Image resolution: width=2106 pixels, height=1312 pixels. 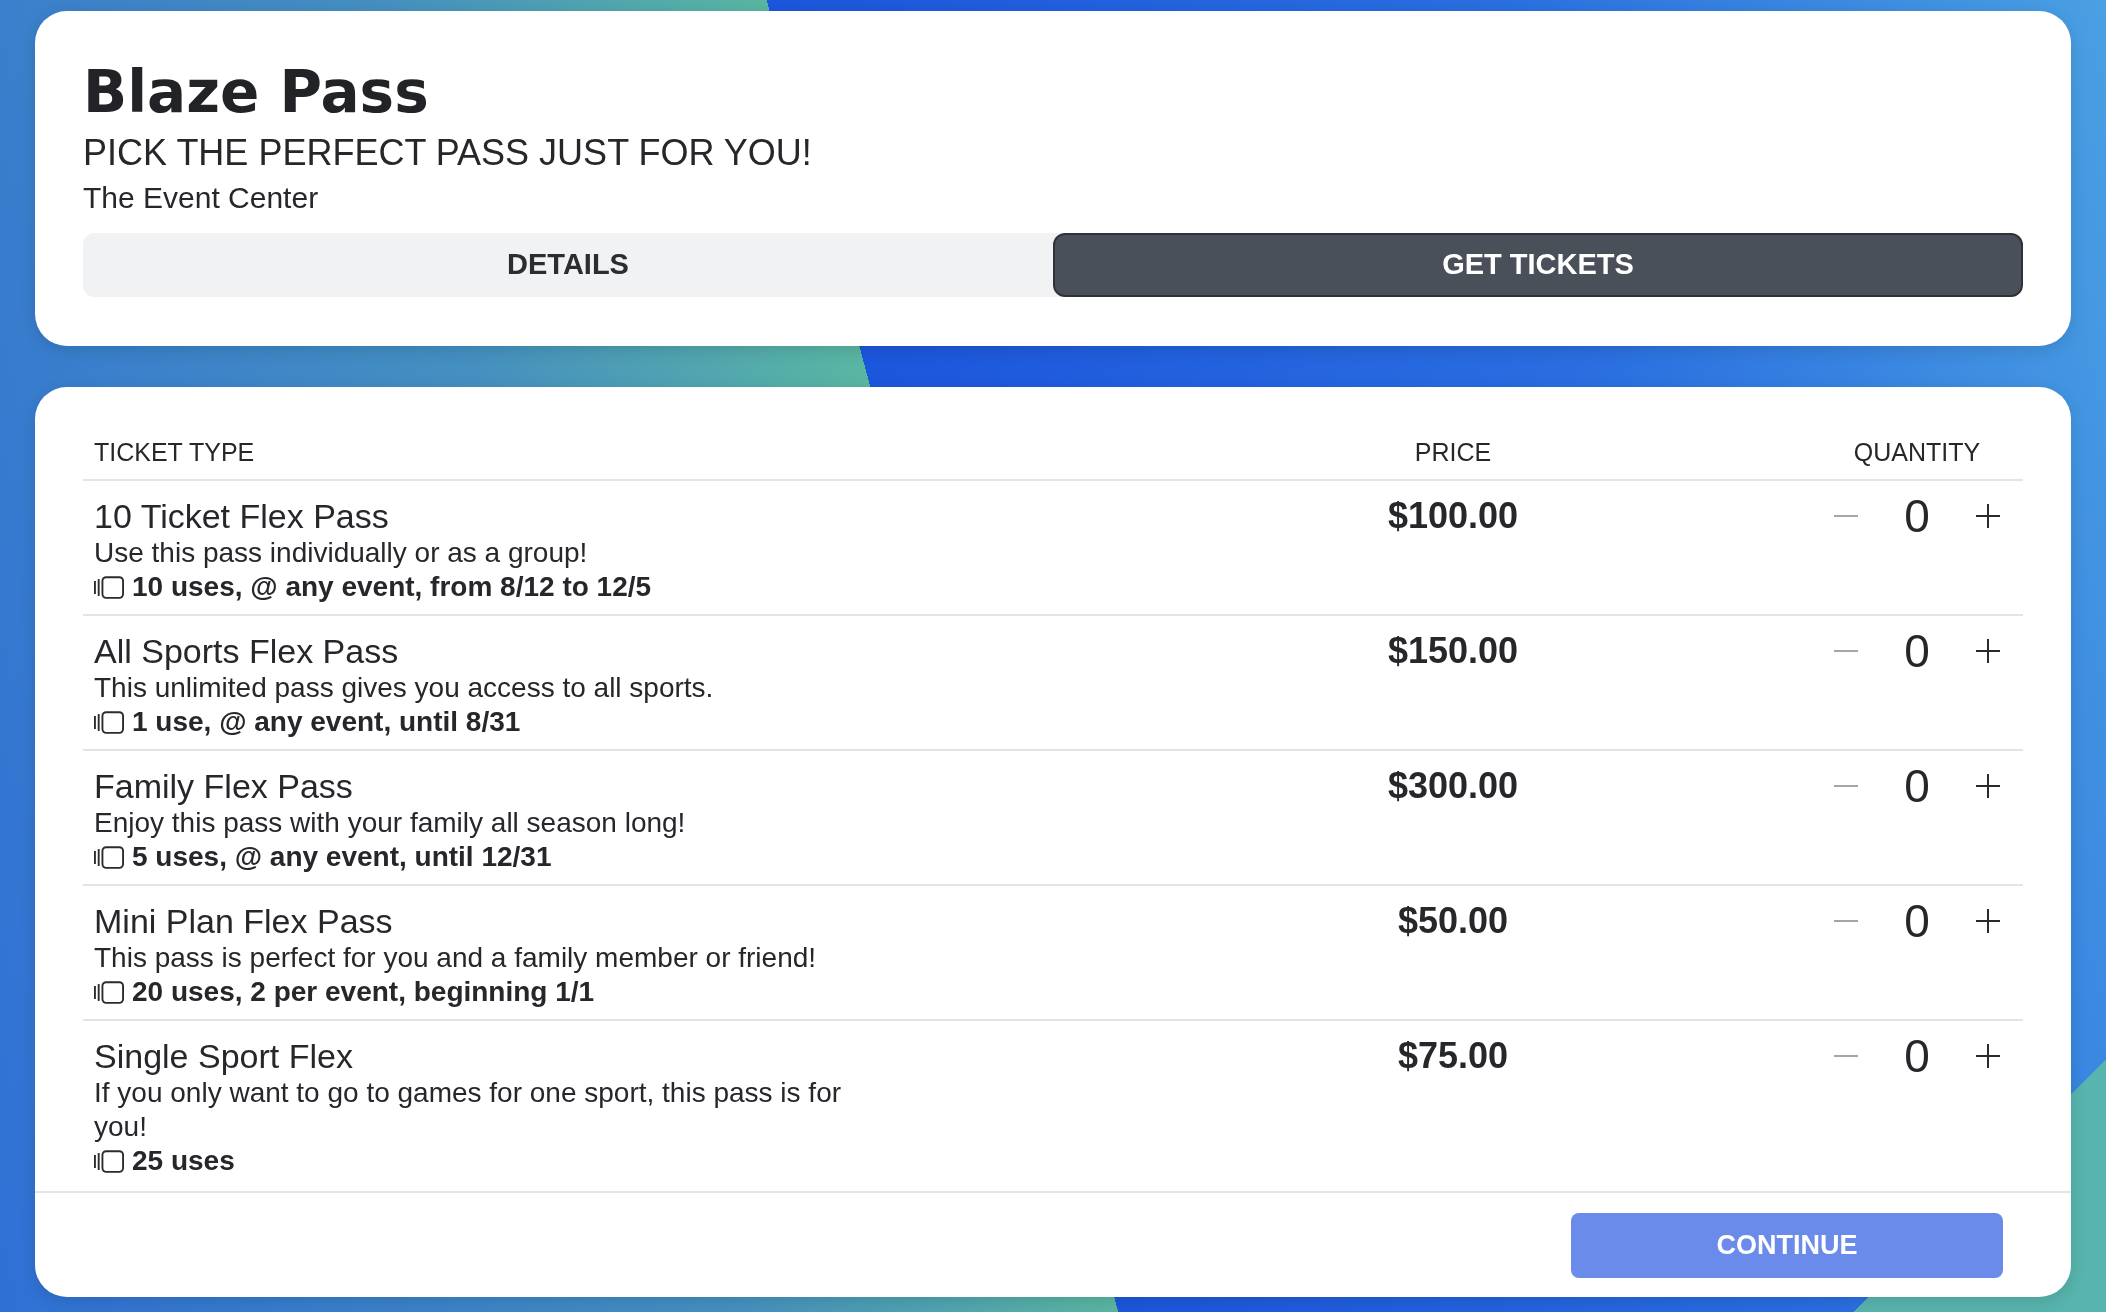 I want to click on ticket-uses: 5 uses, @ any event, until 12/31, so click(x=342, y=857).